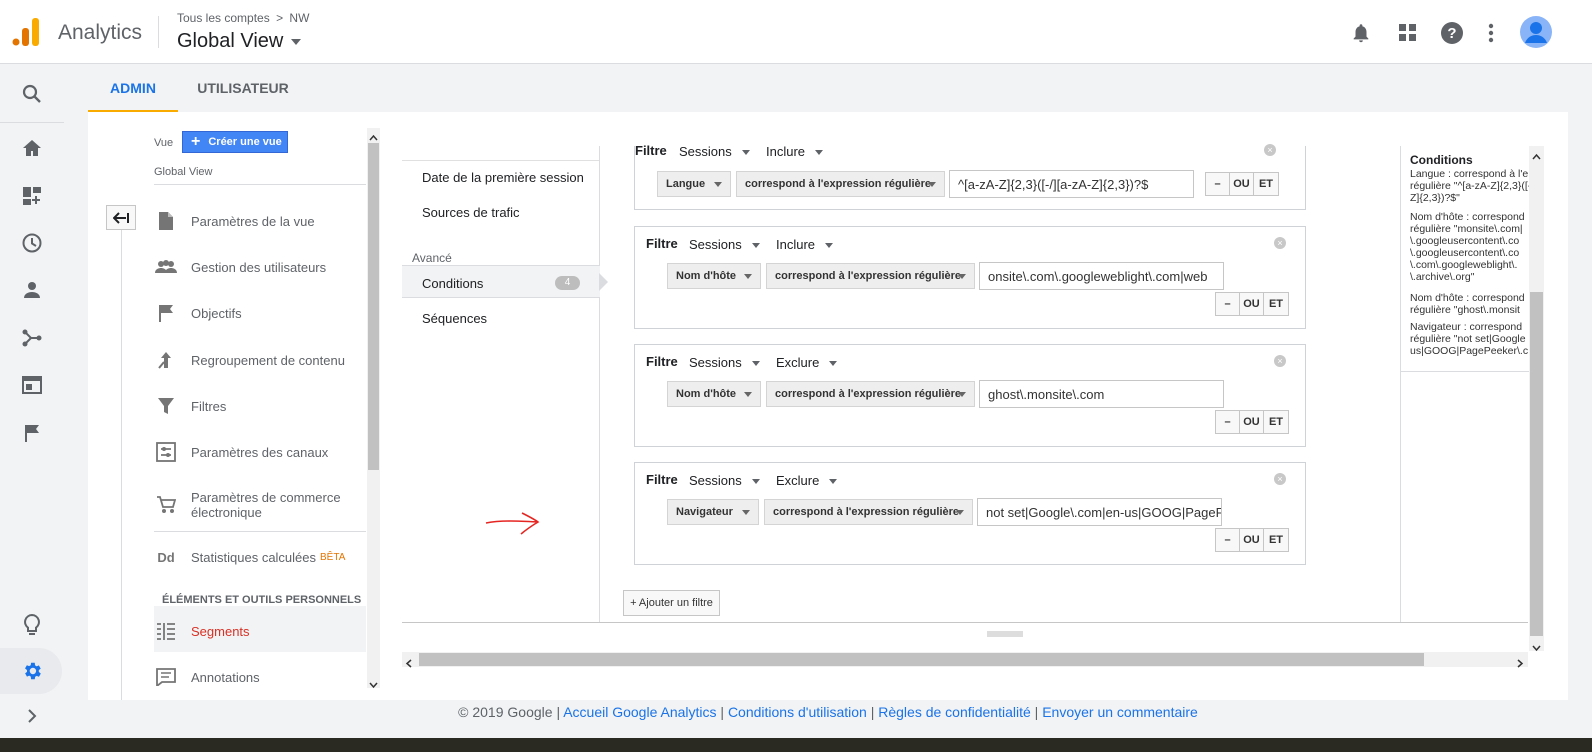  Describe the element at coordinates (239, 41) in the screenshot. I see `view-selector: Global View` at that location.